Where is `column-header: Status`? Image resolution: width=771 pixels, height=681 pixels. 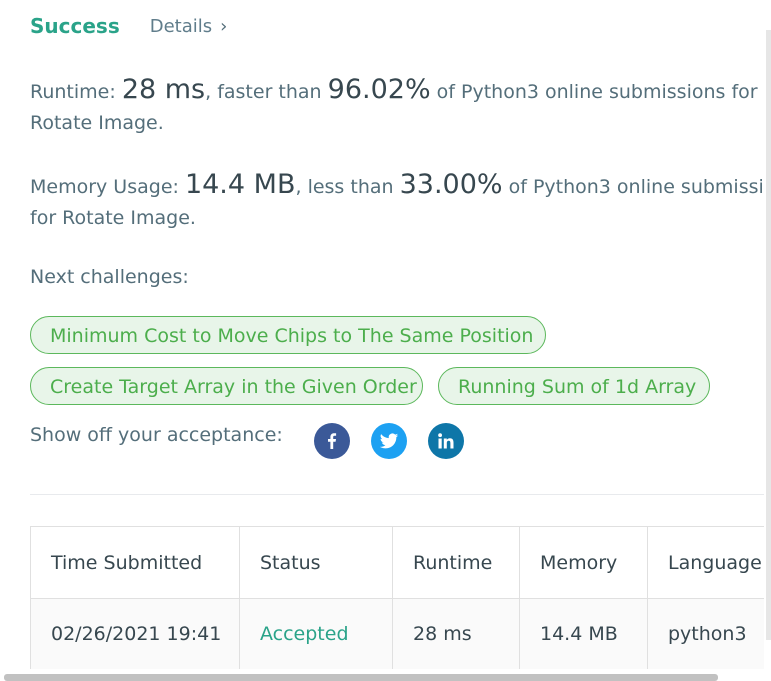 column-header: Status is located at coordinates (316, 562).